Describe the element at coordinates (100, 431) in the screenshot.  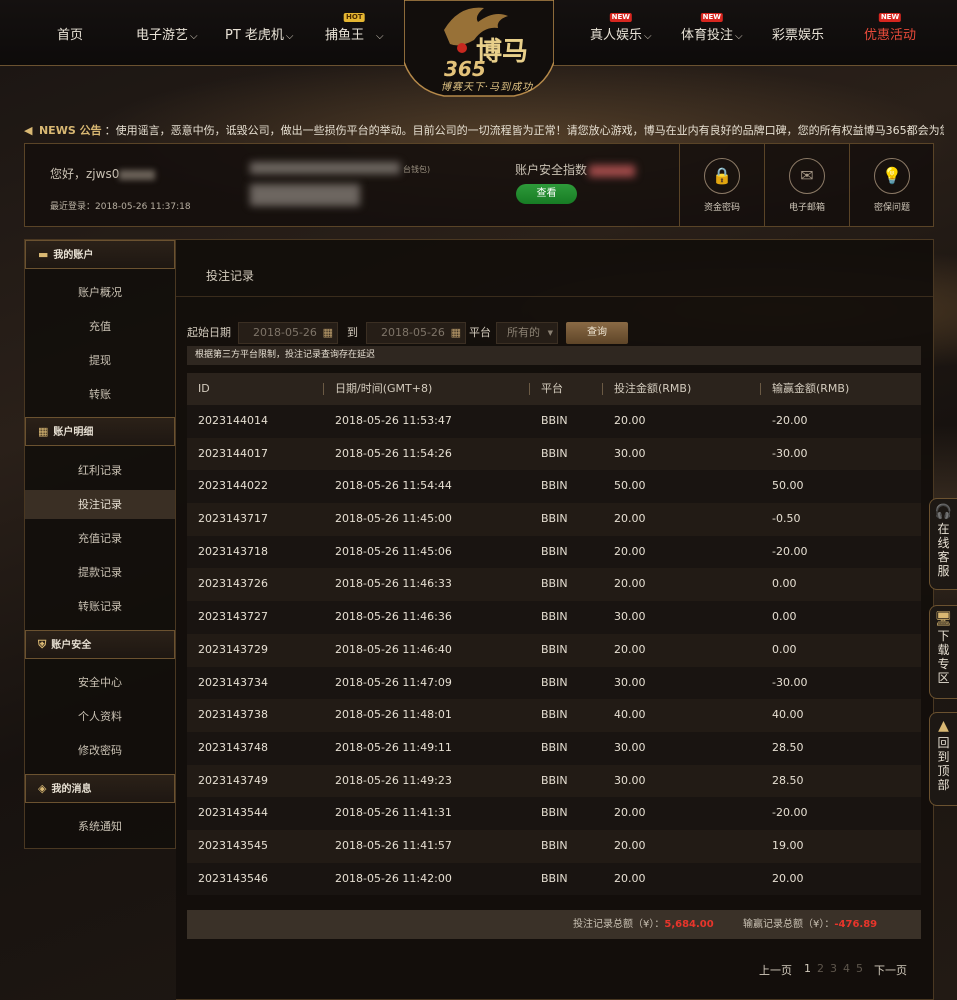
I see `sidebar-head-account-detail: ▦ 账户明细` at that location.